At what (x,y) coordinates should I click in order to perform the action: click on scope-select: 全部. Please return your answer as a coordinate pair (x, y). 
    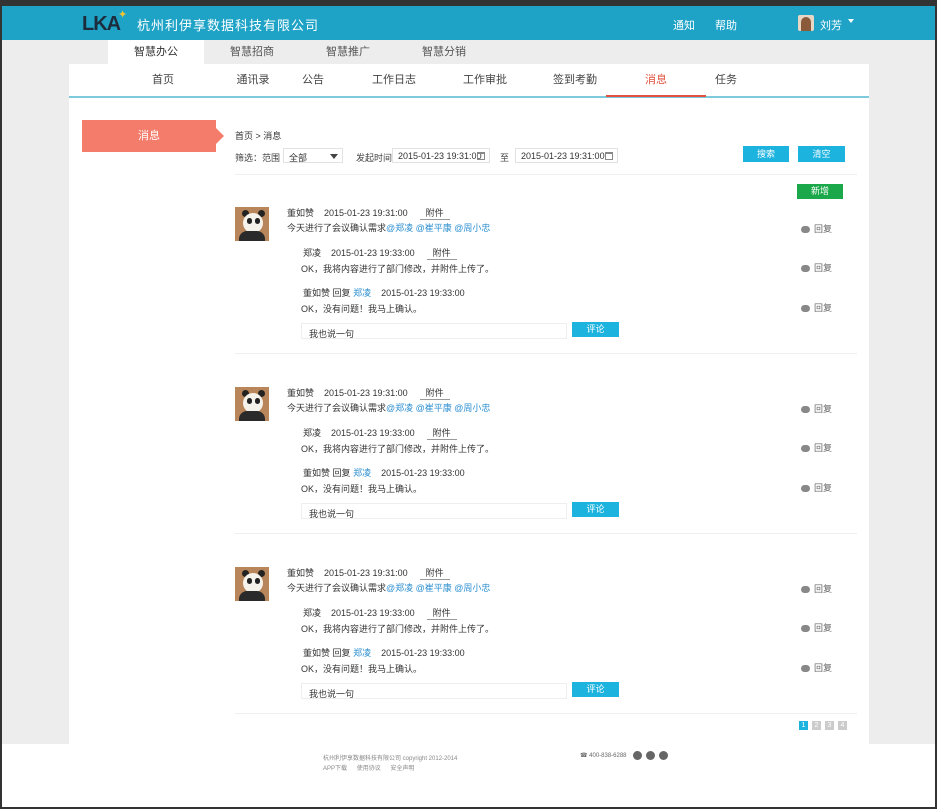
    Looking at the image, I should click on (313, 155).